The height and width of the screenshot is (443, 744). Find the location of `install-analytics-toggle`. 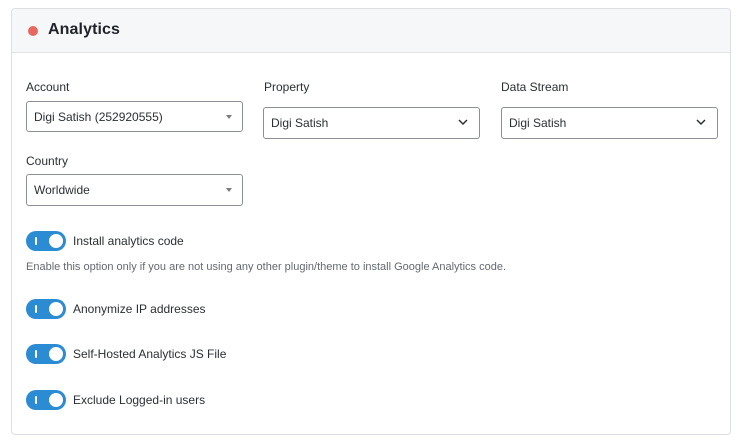

install-analytics-toggle is located at coordinates (46, 241).